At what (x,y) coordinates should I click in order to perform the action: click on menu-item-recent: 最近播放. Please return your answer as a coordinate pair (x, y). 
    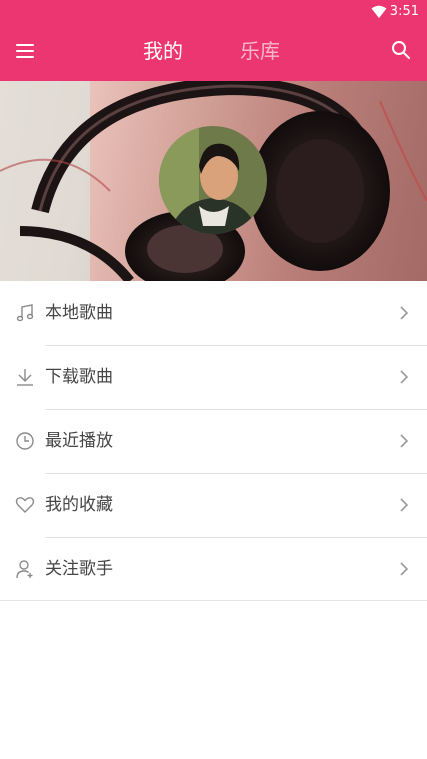
    Looking at the image, I should click on (213, 441).